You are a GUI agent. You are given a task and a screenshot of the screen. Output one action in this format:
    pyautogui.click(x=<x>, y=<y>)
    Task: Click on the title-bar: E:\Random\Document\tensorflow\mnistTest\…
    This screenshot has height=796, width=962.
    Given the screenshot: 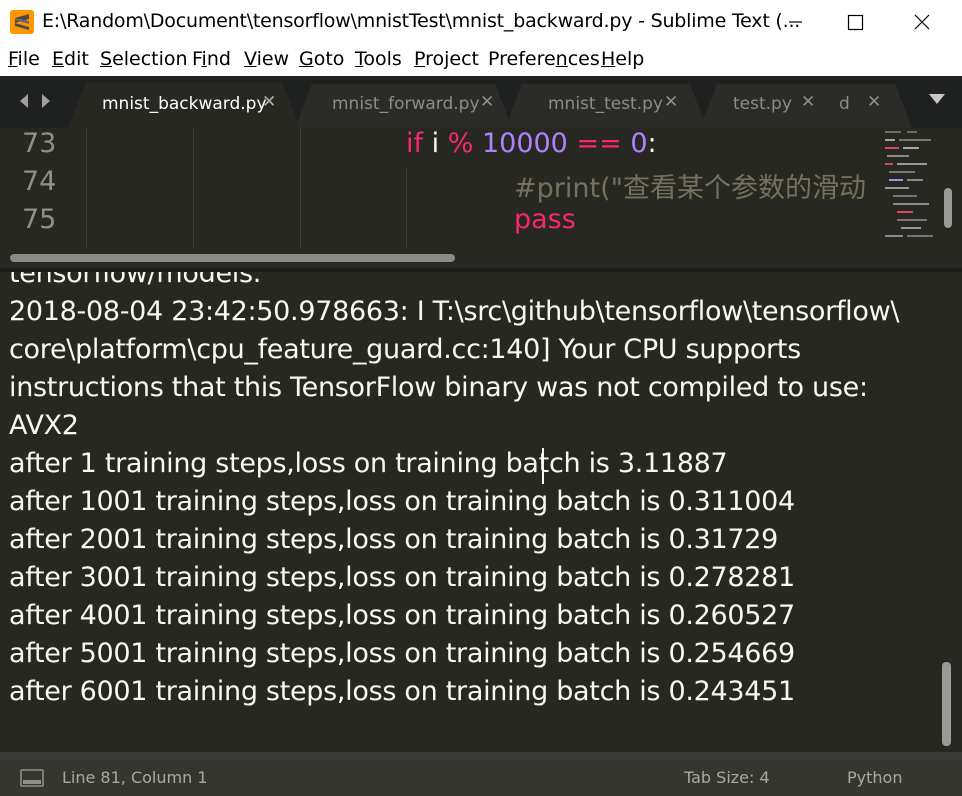 What is the action you would take?
    pyautogui.click(x=481, y=22)
    